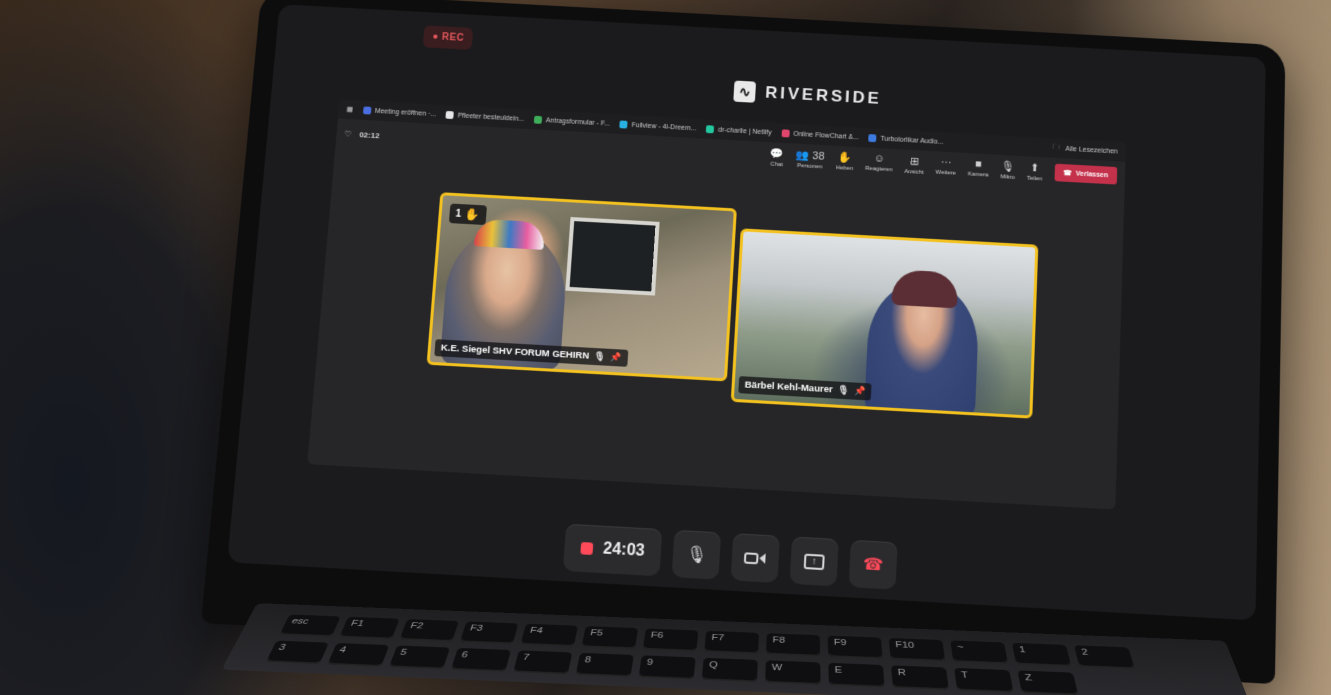 The height and width of the screenshot is (695, 1331). Describe the element at coordinates (739, 130) in the screenshot. I see `browser-tab: dr-charlie | Netlify` at that location.